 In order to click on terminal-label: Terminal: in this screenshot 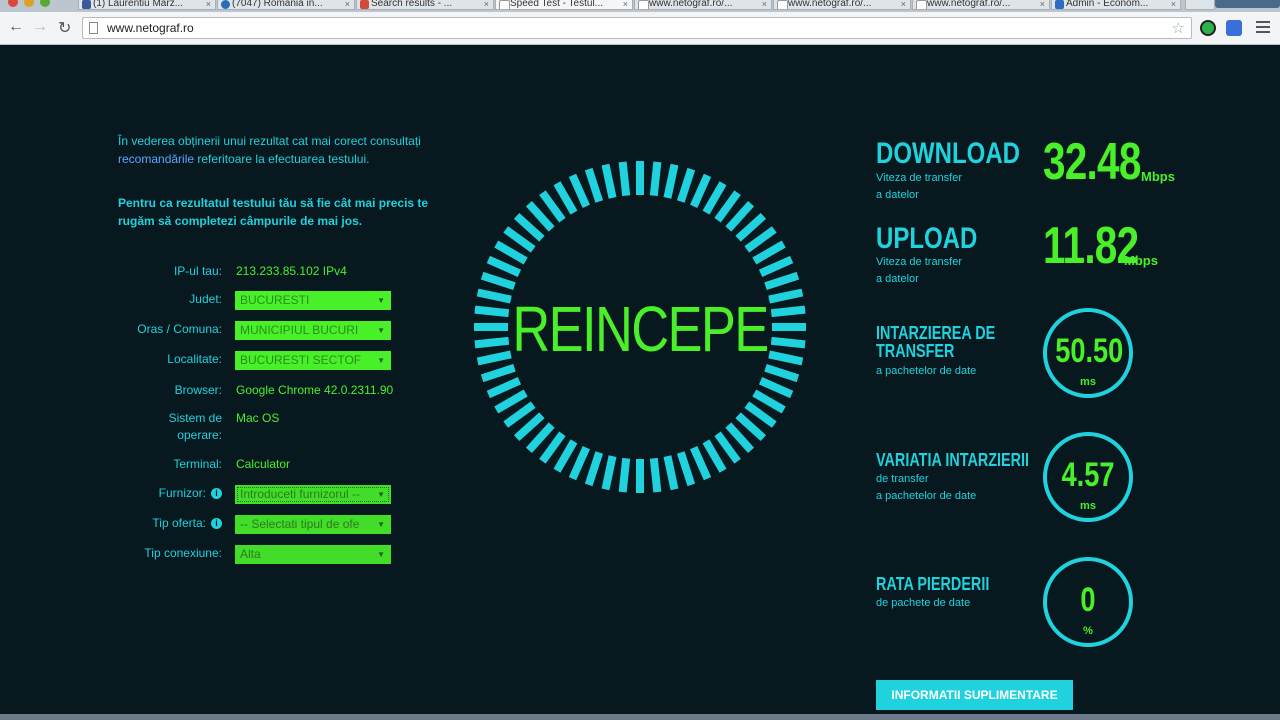, I will do `click(197, 464)`.